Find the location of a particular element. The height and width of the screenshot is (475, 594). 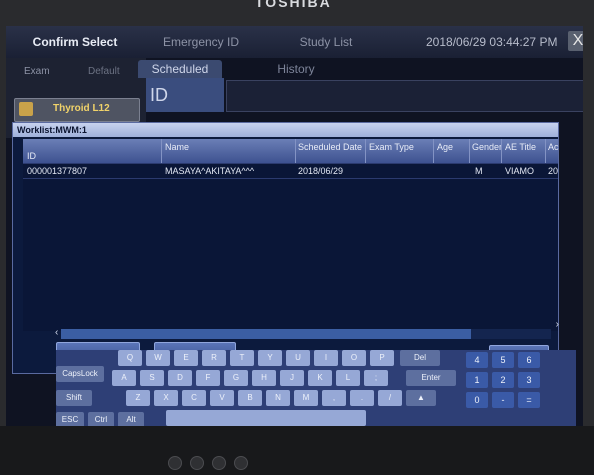

key-t: T is located at coordinates (242, 358).